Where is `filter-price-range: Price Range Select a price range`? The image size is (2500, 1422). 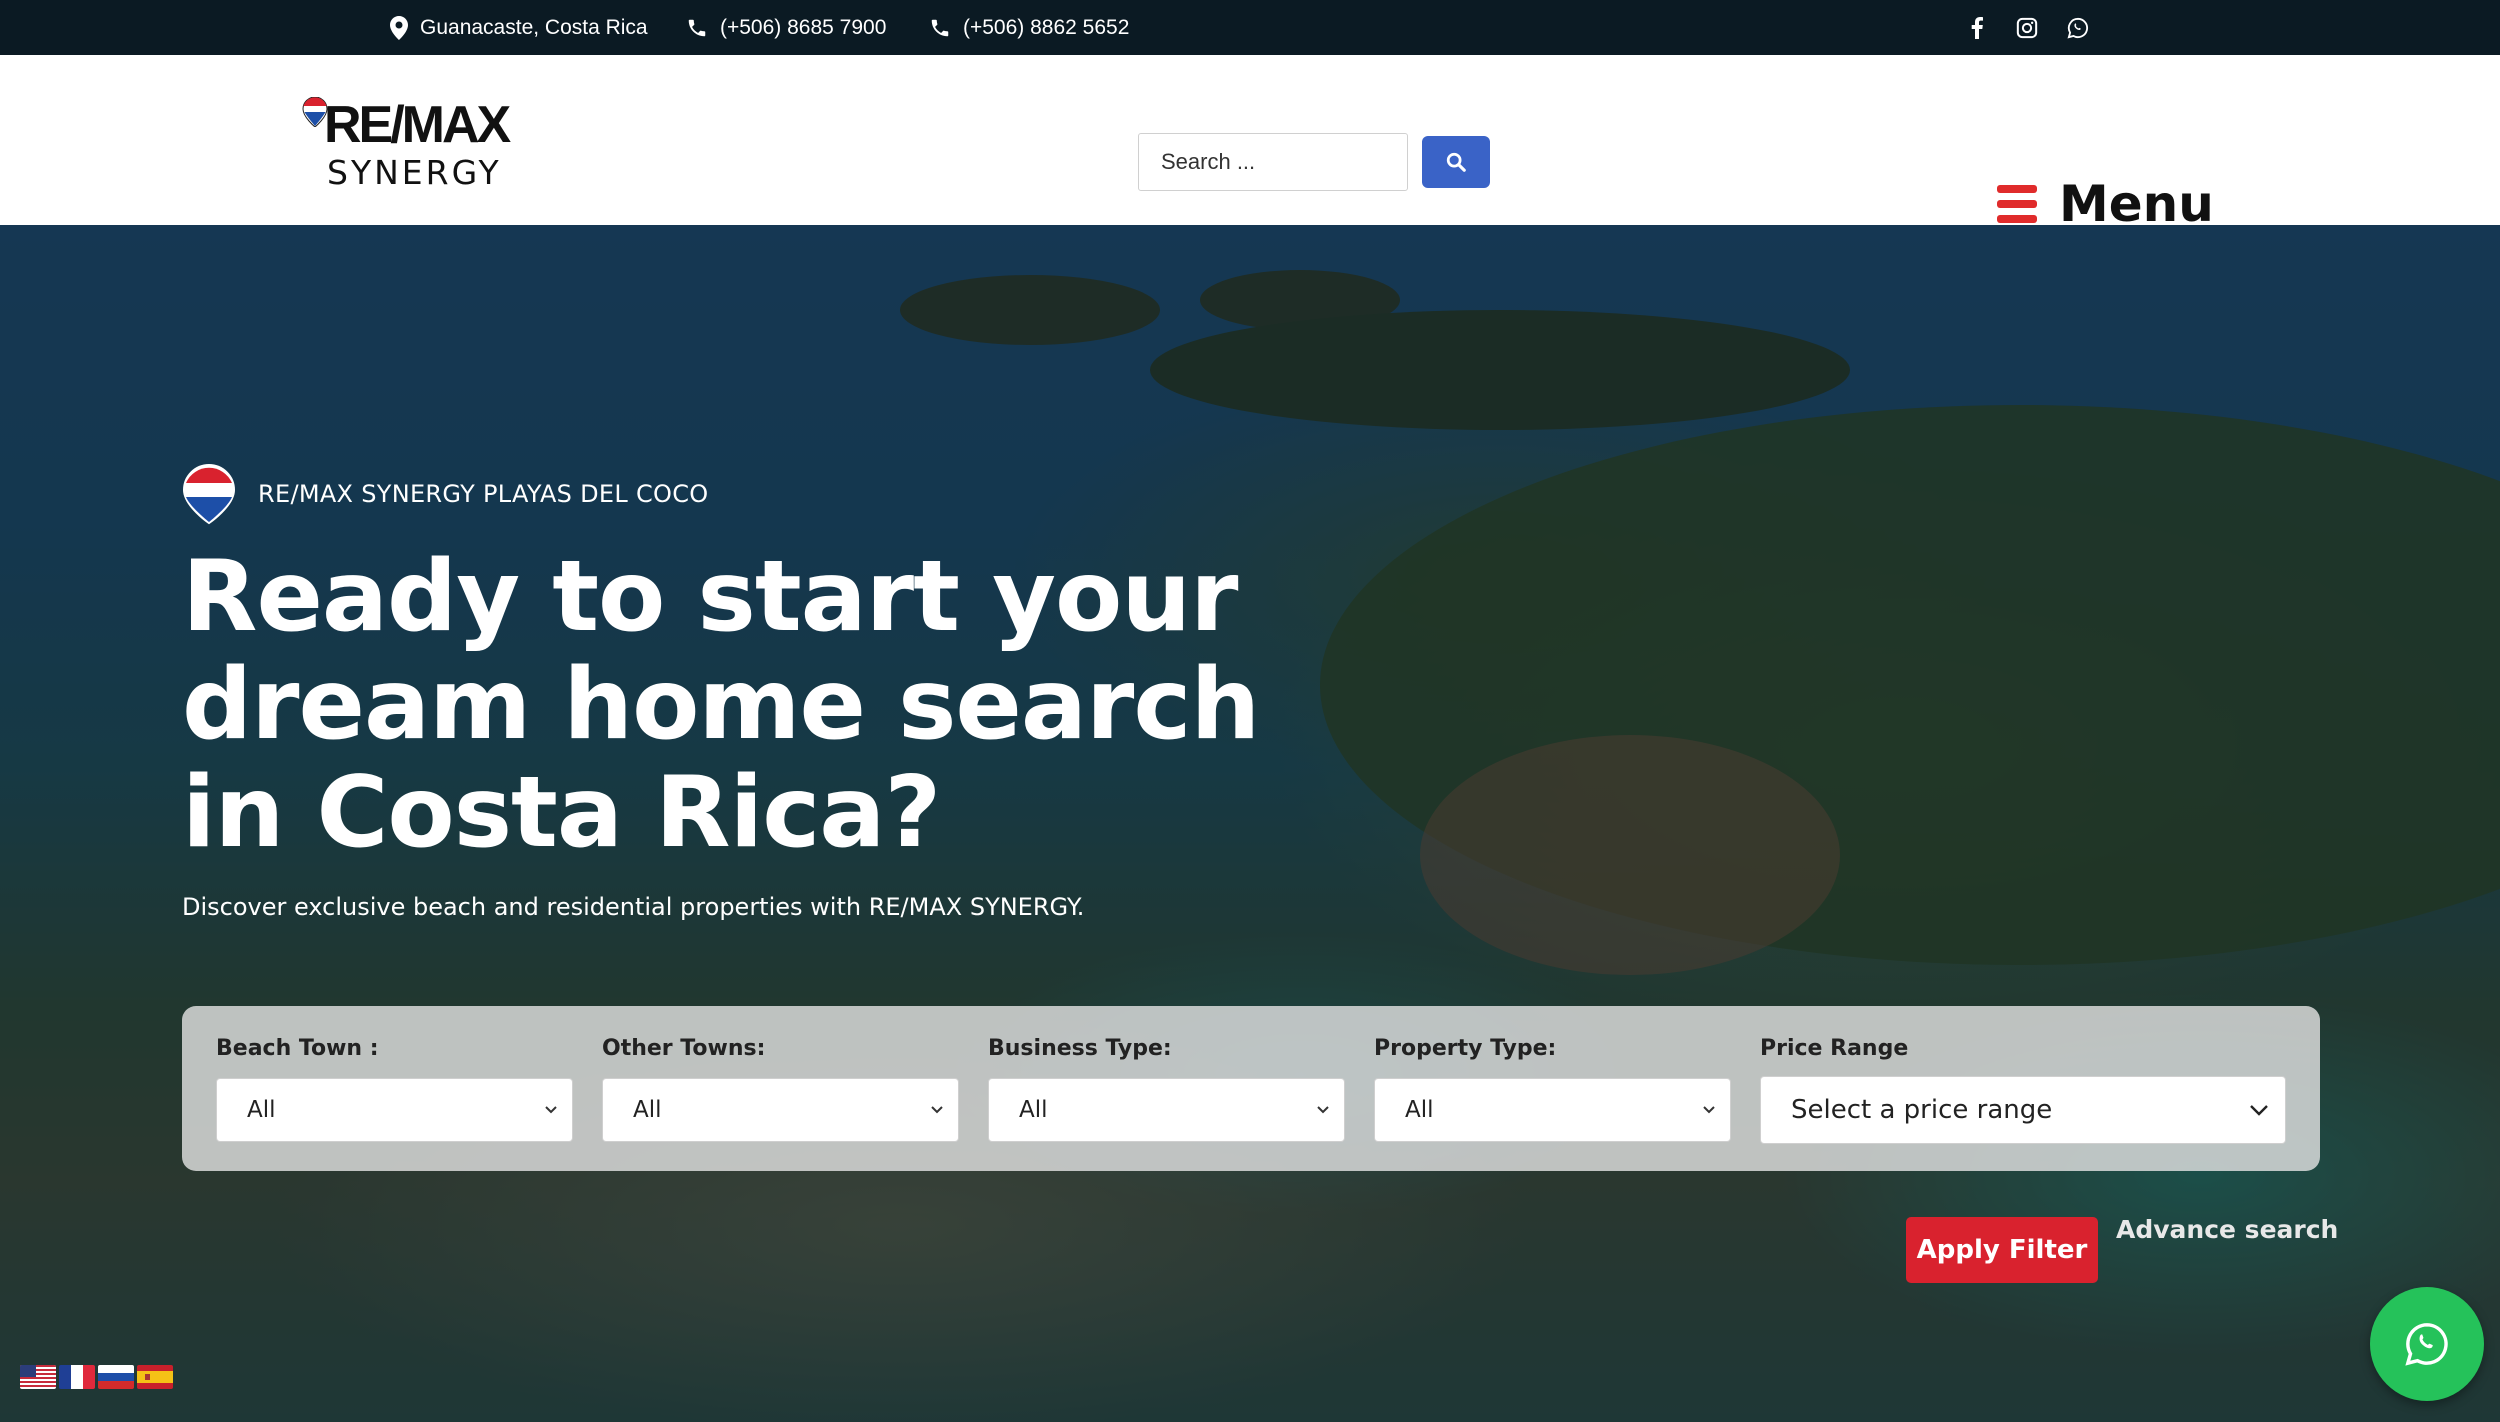
filter-price-range: Price Range Select a price range is located at coordinates (2023, 1090).